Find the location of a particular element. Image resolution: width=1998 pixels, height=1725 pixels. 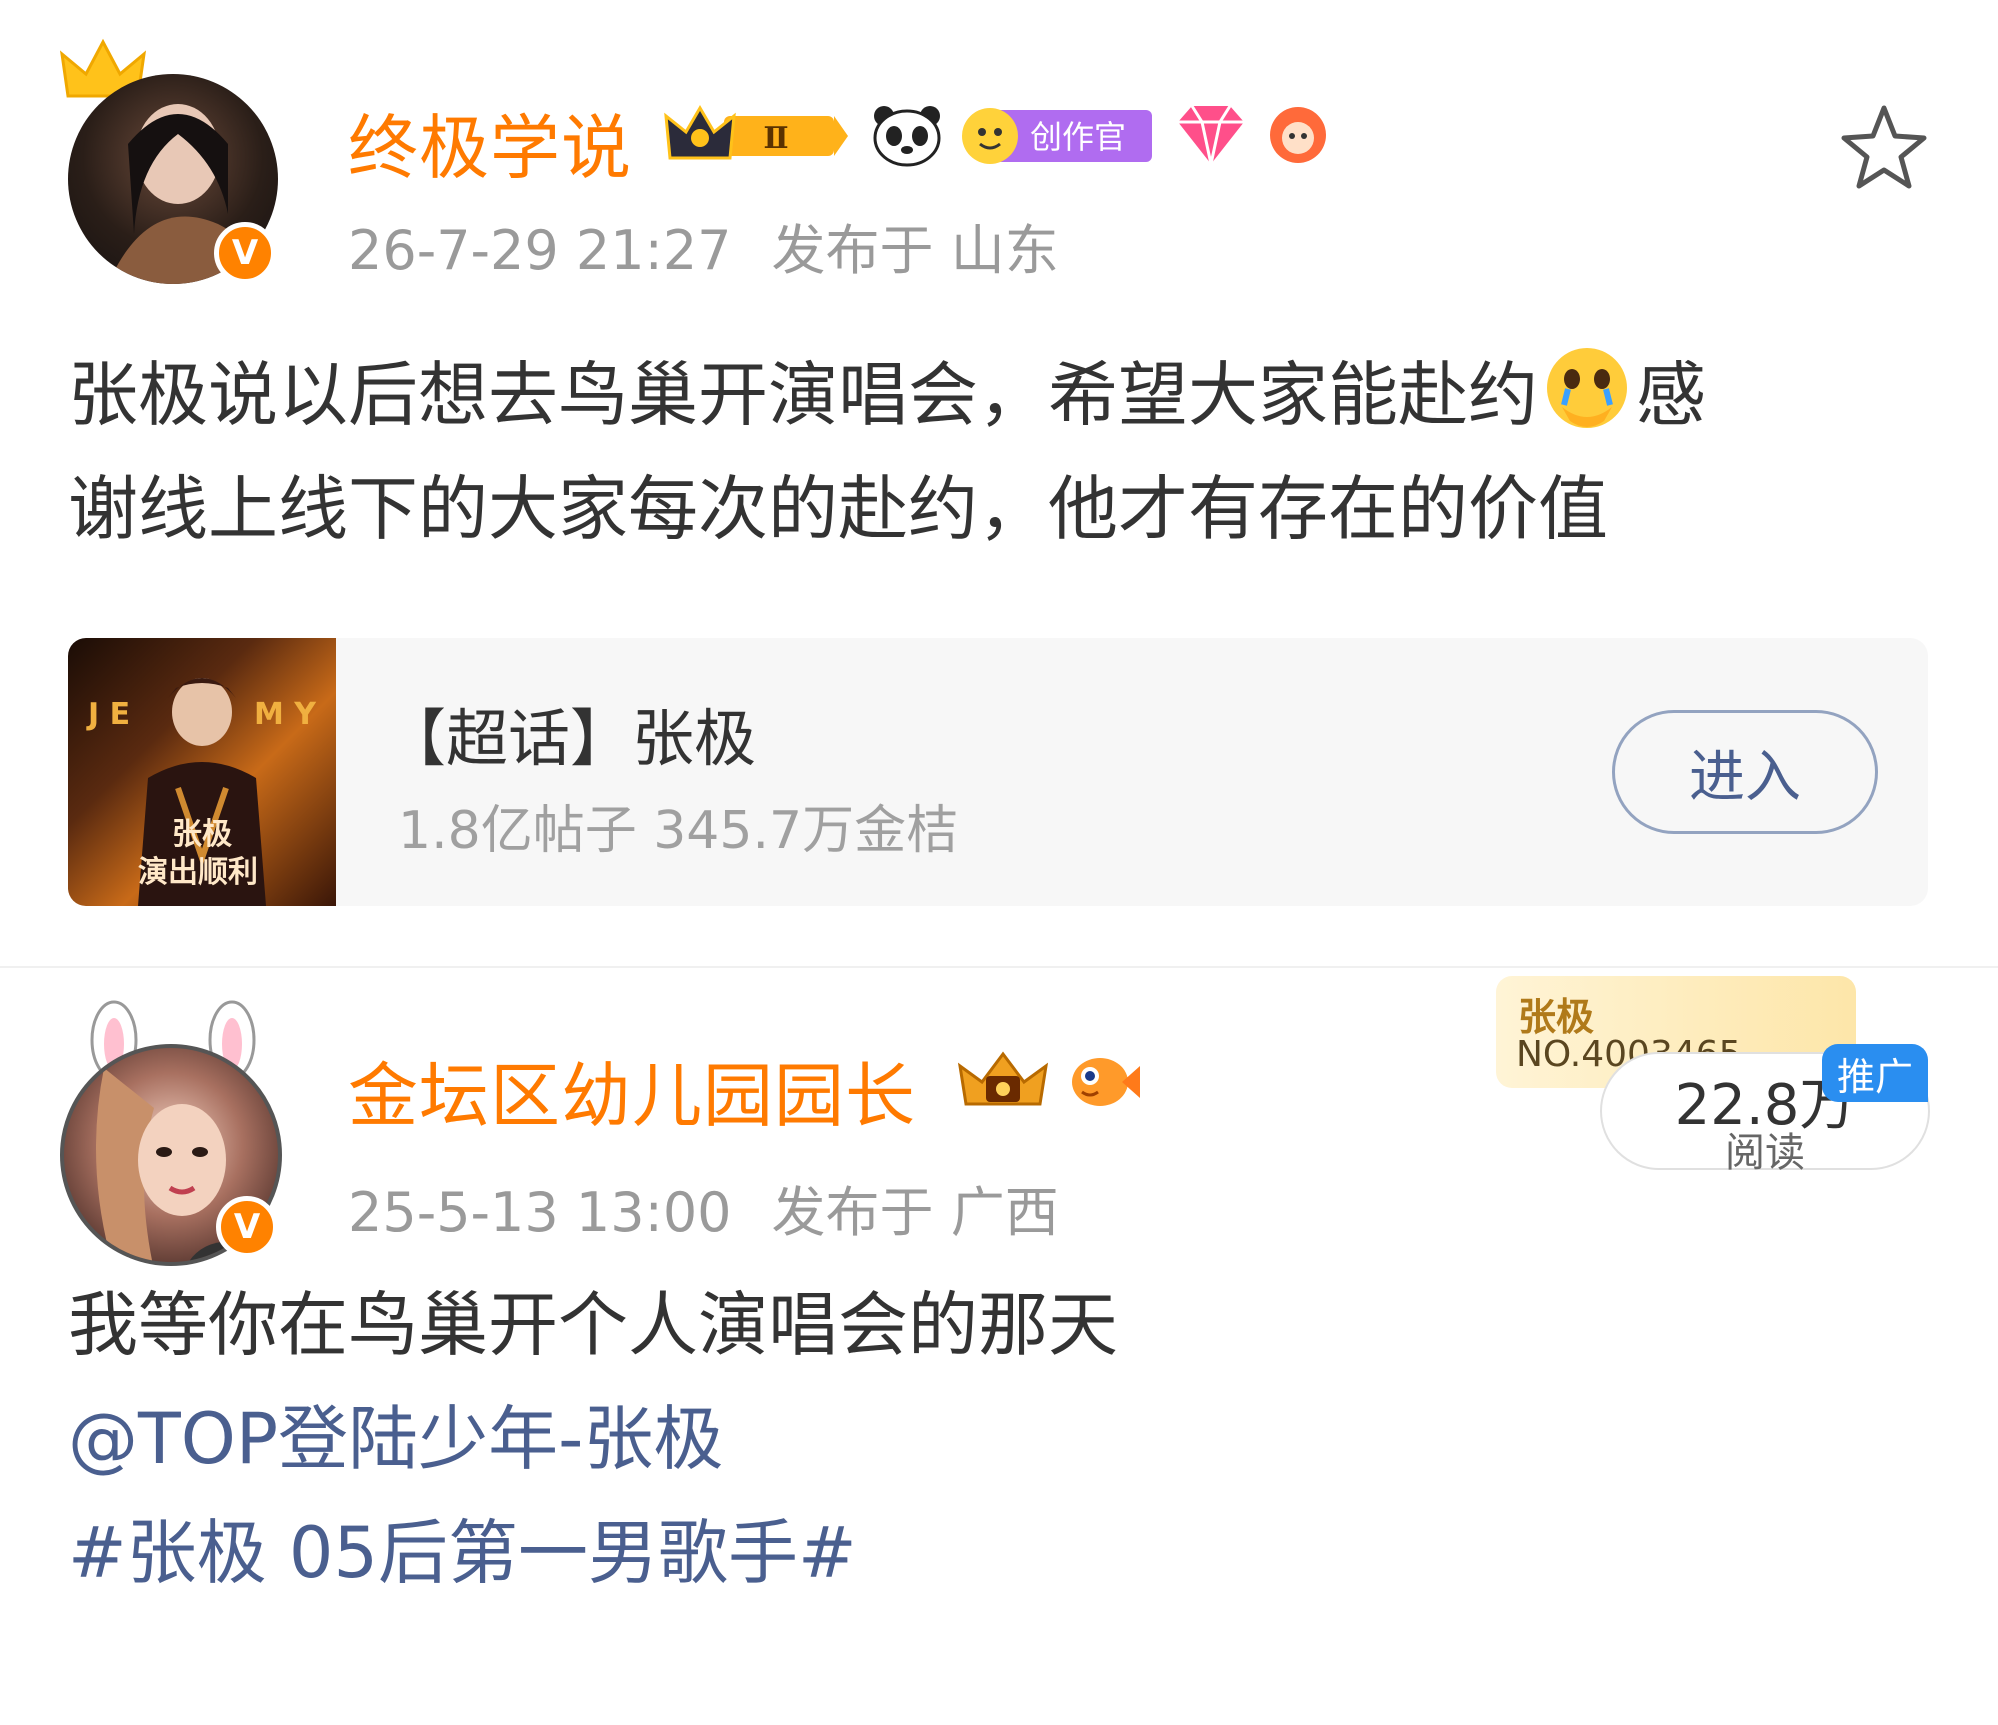

username: 终极学说 is located at coordinates (490, 142).